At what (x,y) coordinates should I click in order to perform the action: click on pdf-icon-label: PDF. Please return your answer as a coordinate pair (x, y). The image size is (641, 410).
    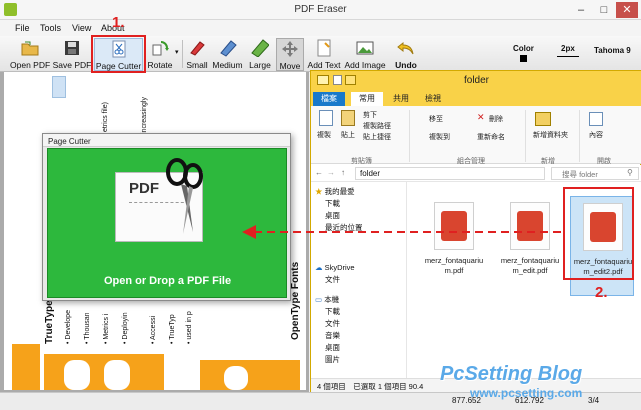
    Looking at the image, I should click on (144, 188).